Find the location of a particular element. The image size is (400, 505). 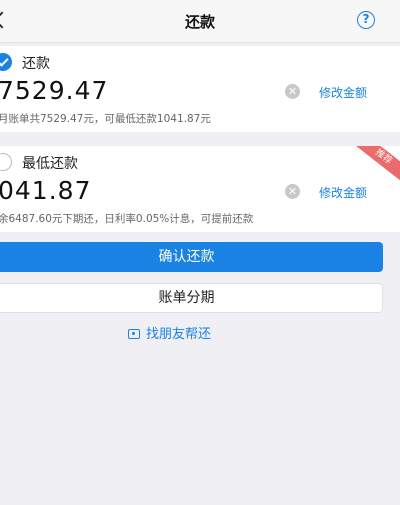

radio-checked-icon is located at coordinates (6, 62).